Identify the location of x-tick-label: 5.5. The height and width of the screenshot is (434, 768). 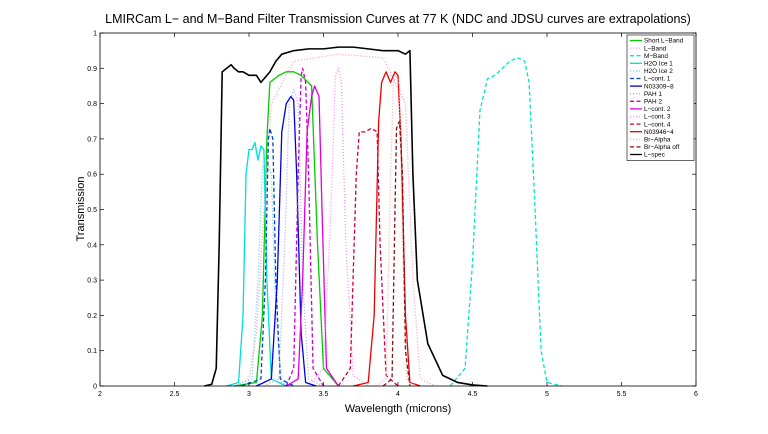
(622, 394).